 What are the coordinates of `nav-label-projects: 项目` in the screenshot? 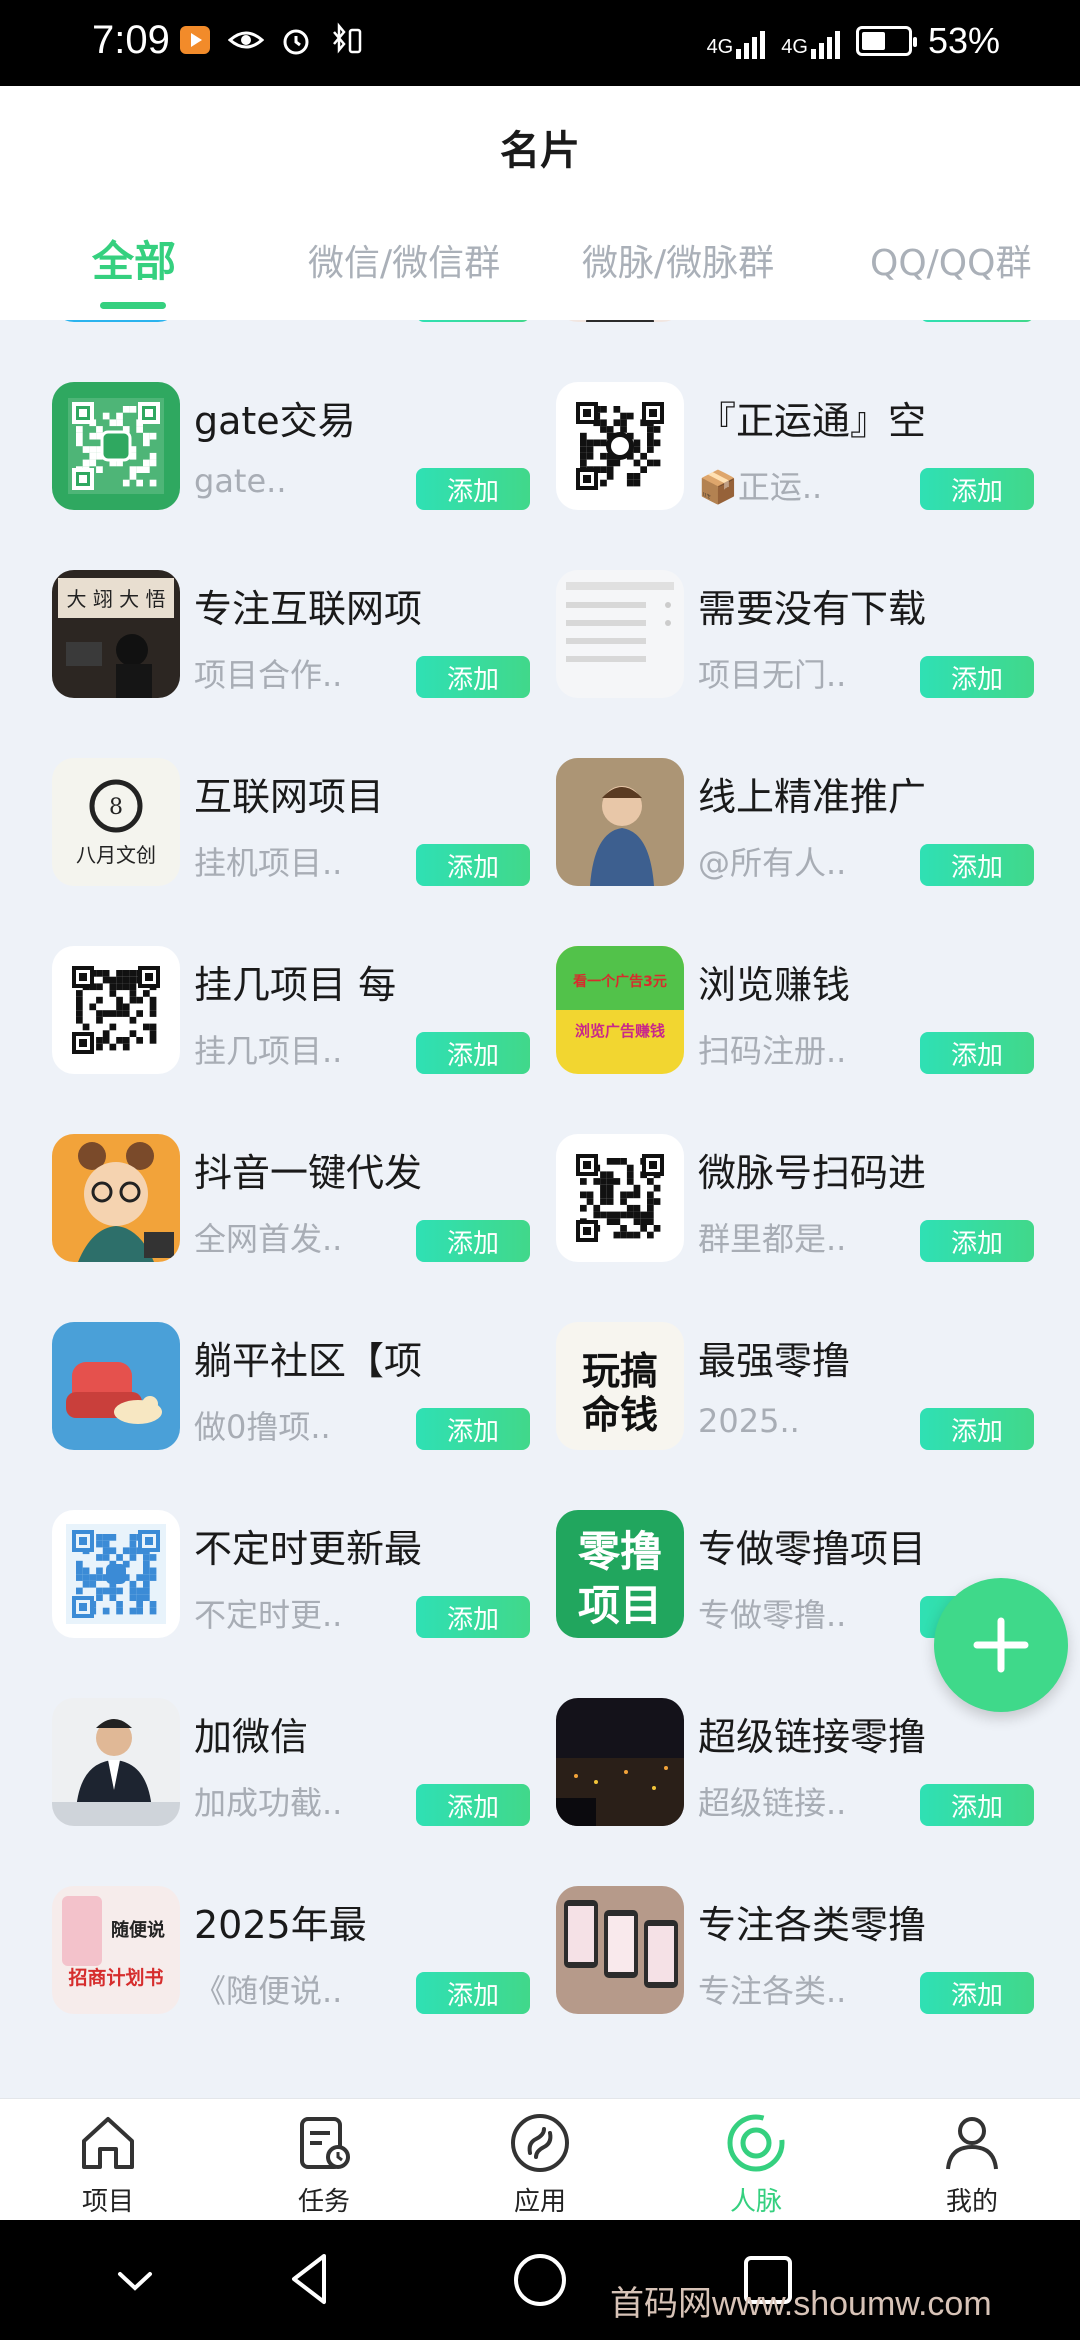 It's located at (107, 2202).